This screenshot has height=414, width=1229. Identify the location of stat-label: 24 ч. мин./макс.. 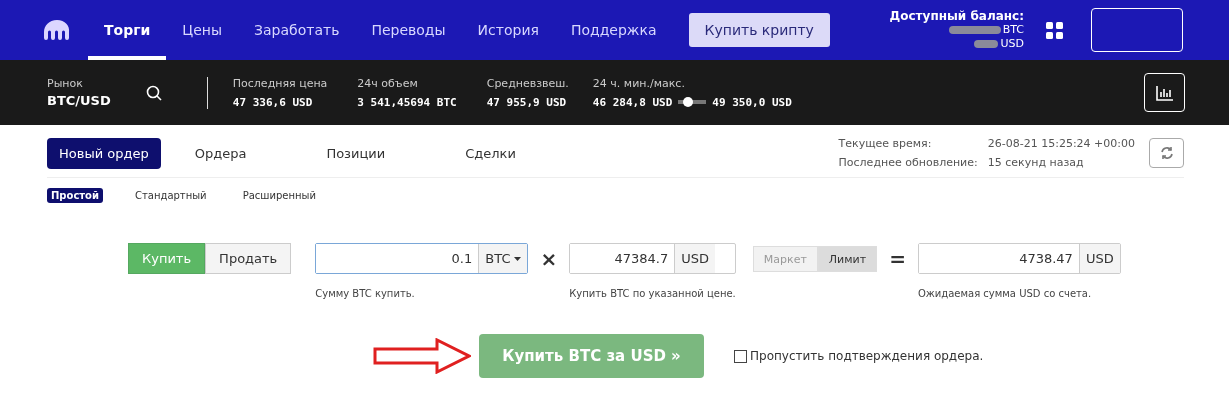
(639, 83).